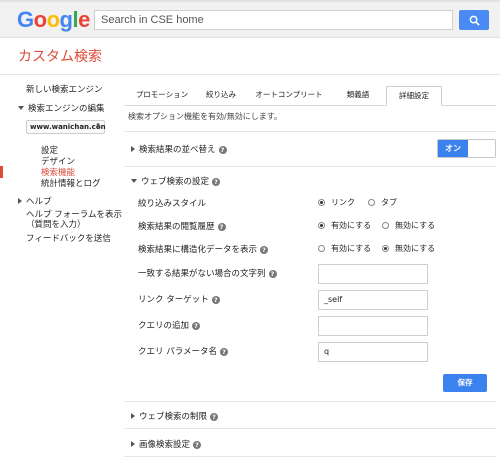 The image size is (500, 467). I want to click on section-sort-header: 検索結果の並べ替え?, so click(179, 149).